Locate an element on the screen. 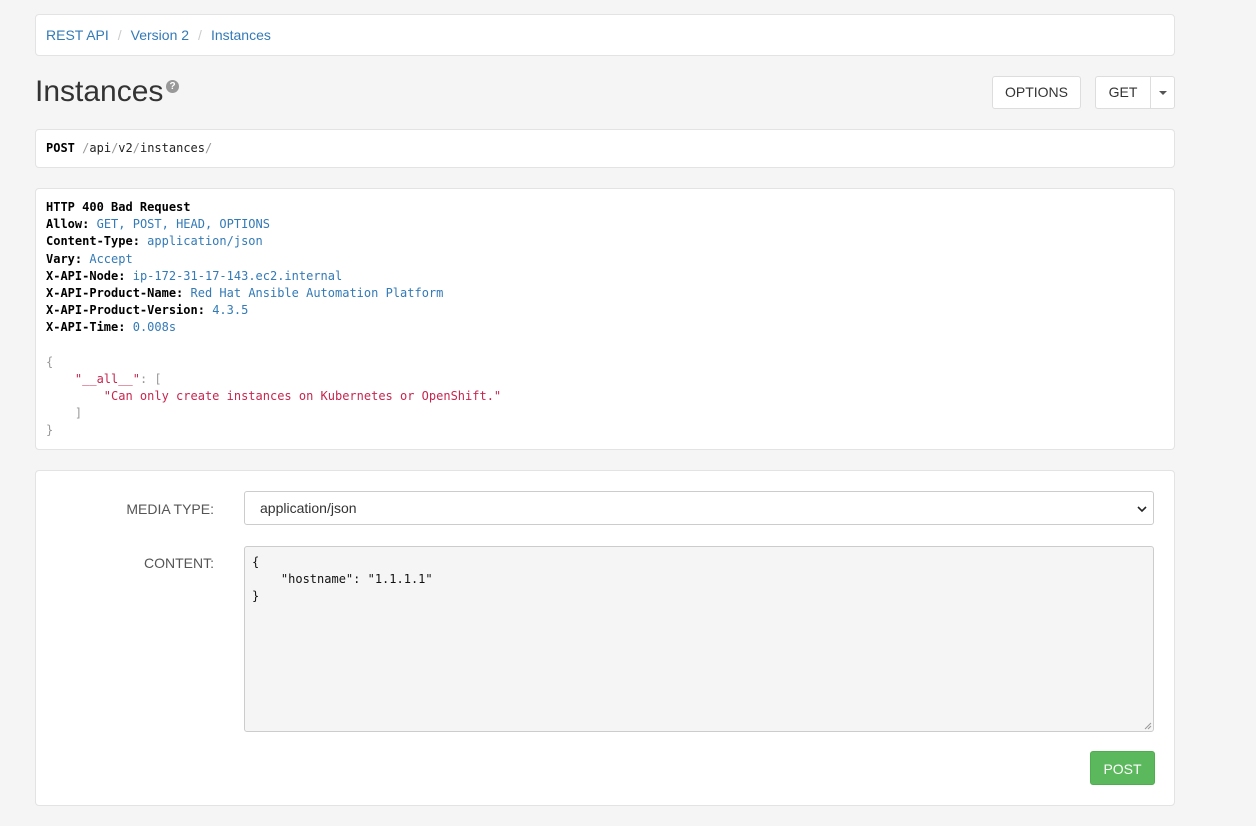  header-value: Accept is located at coordinates (111, 258).